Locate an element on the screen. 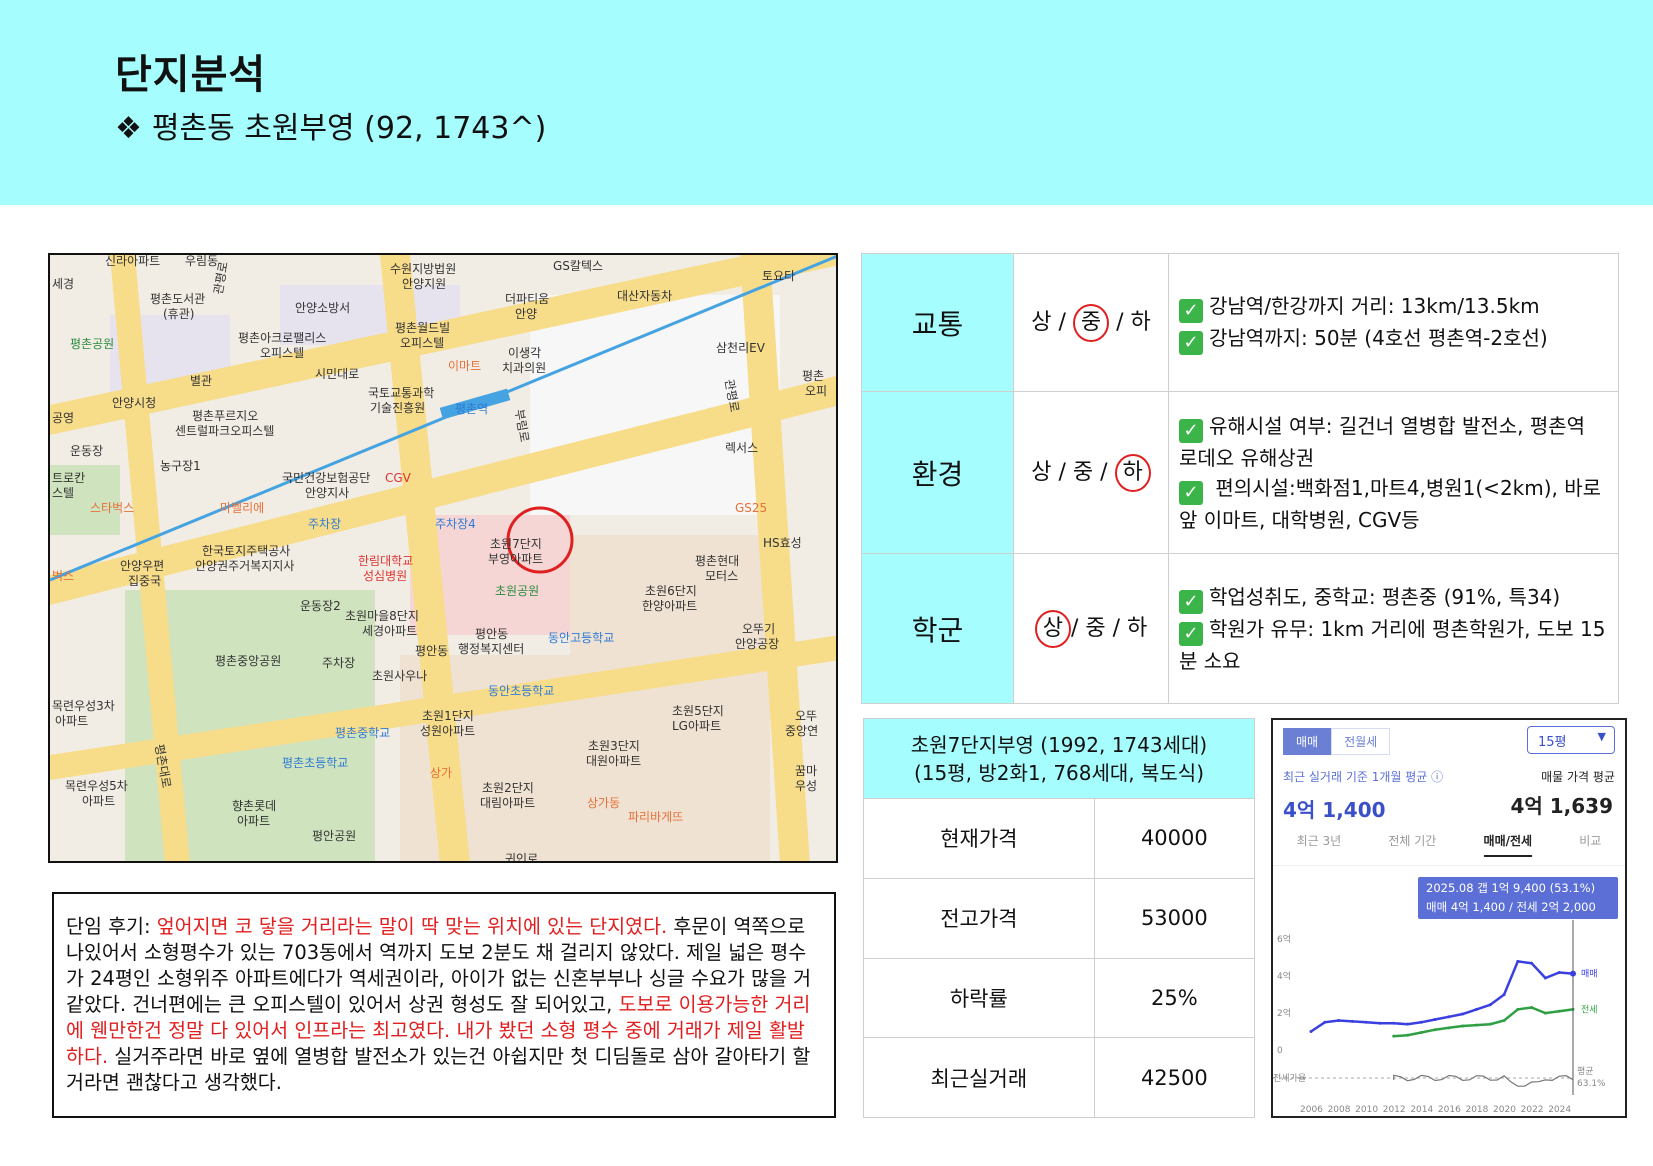 This screenshot has width=1653, height=1166. list-item: ✓ 학원가 유무: 1km 거리에 평촌학원가, 도보 15분 소요 is located at coordinates (1392, 644).